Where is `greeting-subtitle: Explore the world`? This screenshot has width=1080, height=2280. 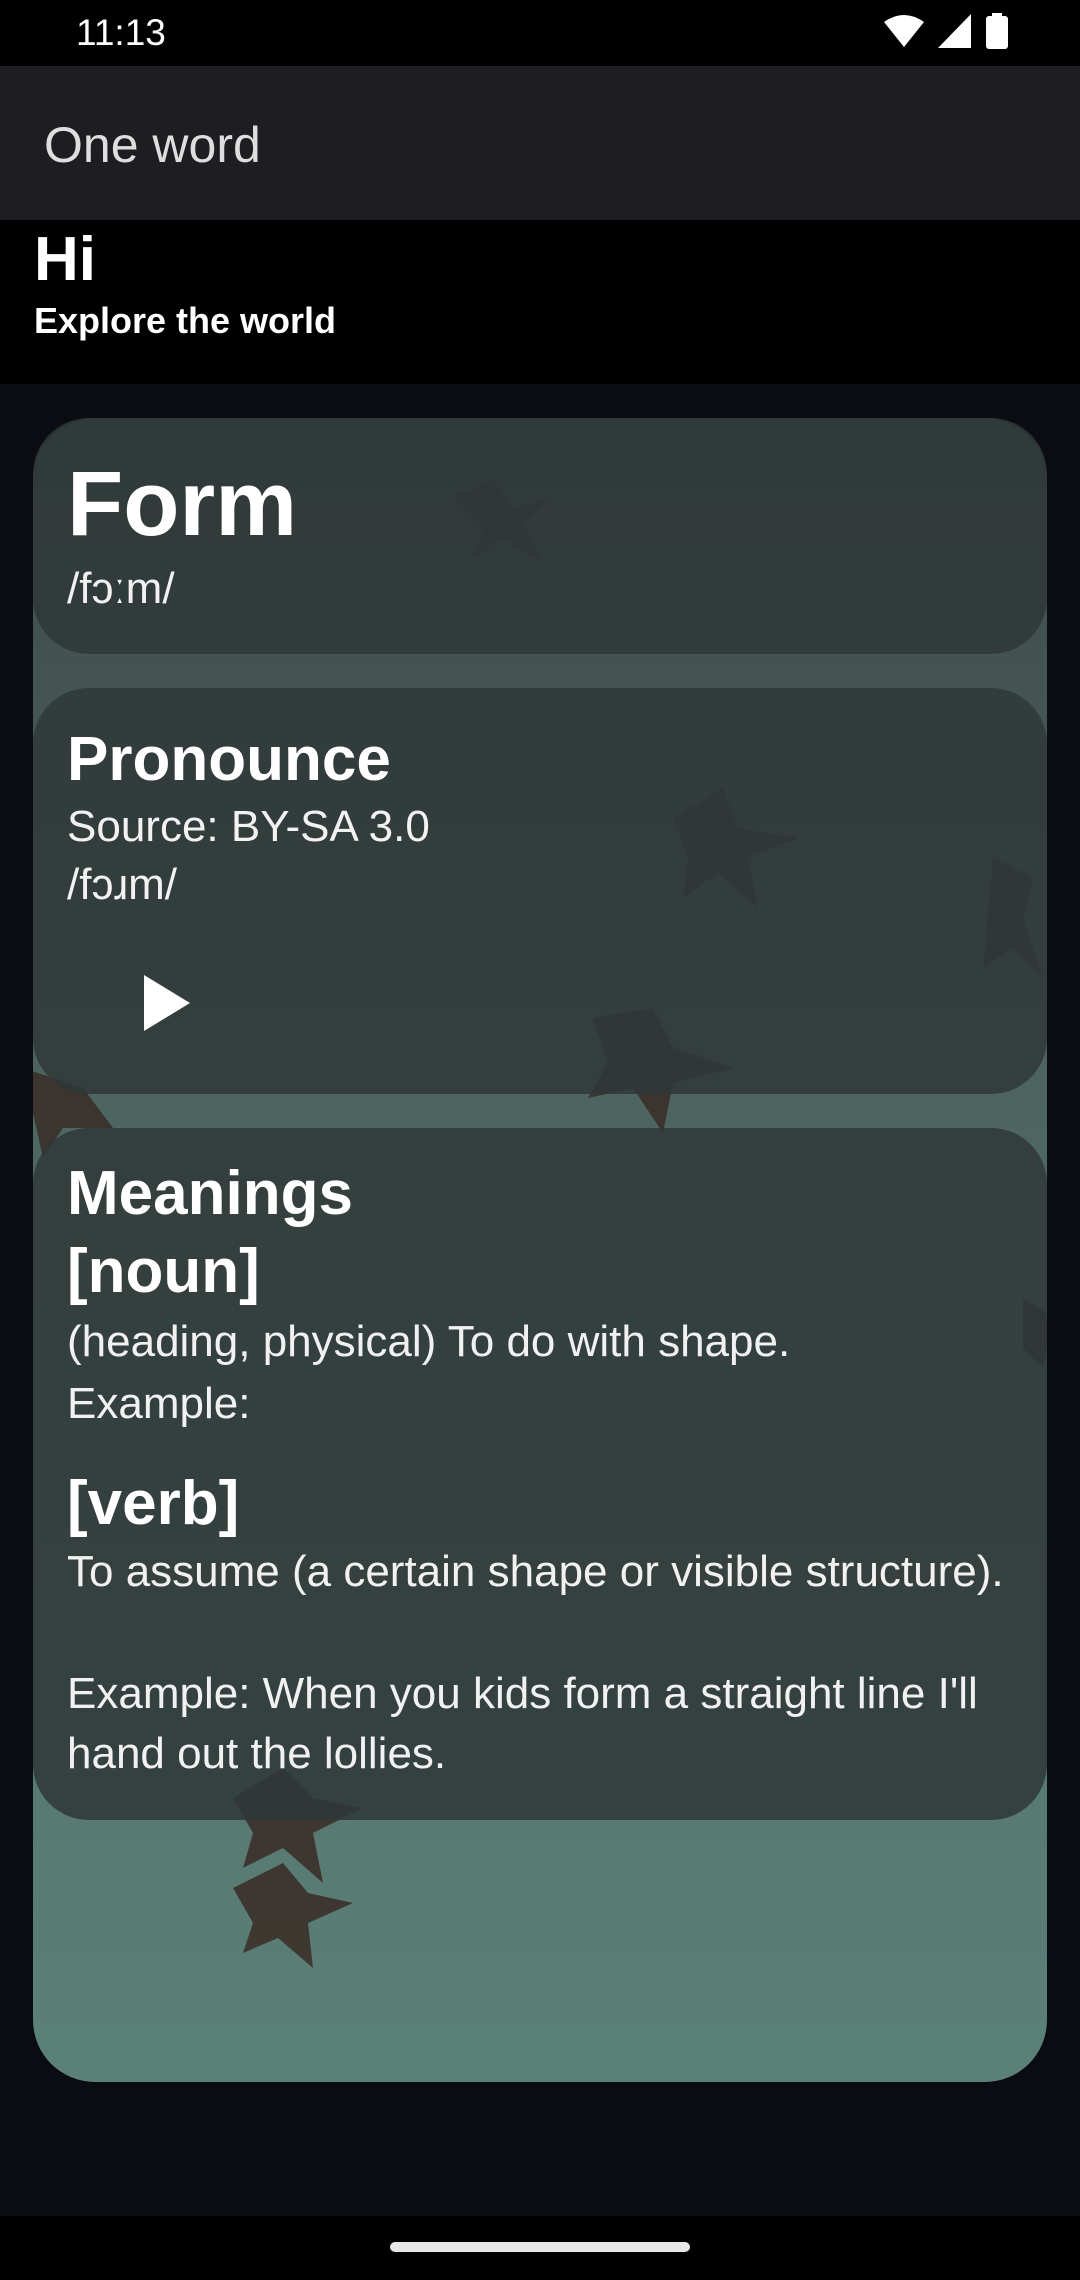
greeting-subtitle: Explore the world is located at coordinates (185, 320).